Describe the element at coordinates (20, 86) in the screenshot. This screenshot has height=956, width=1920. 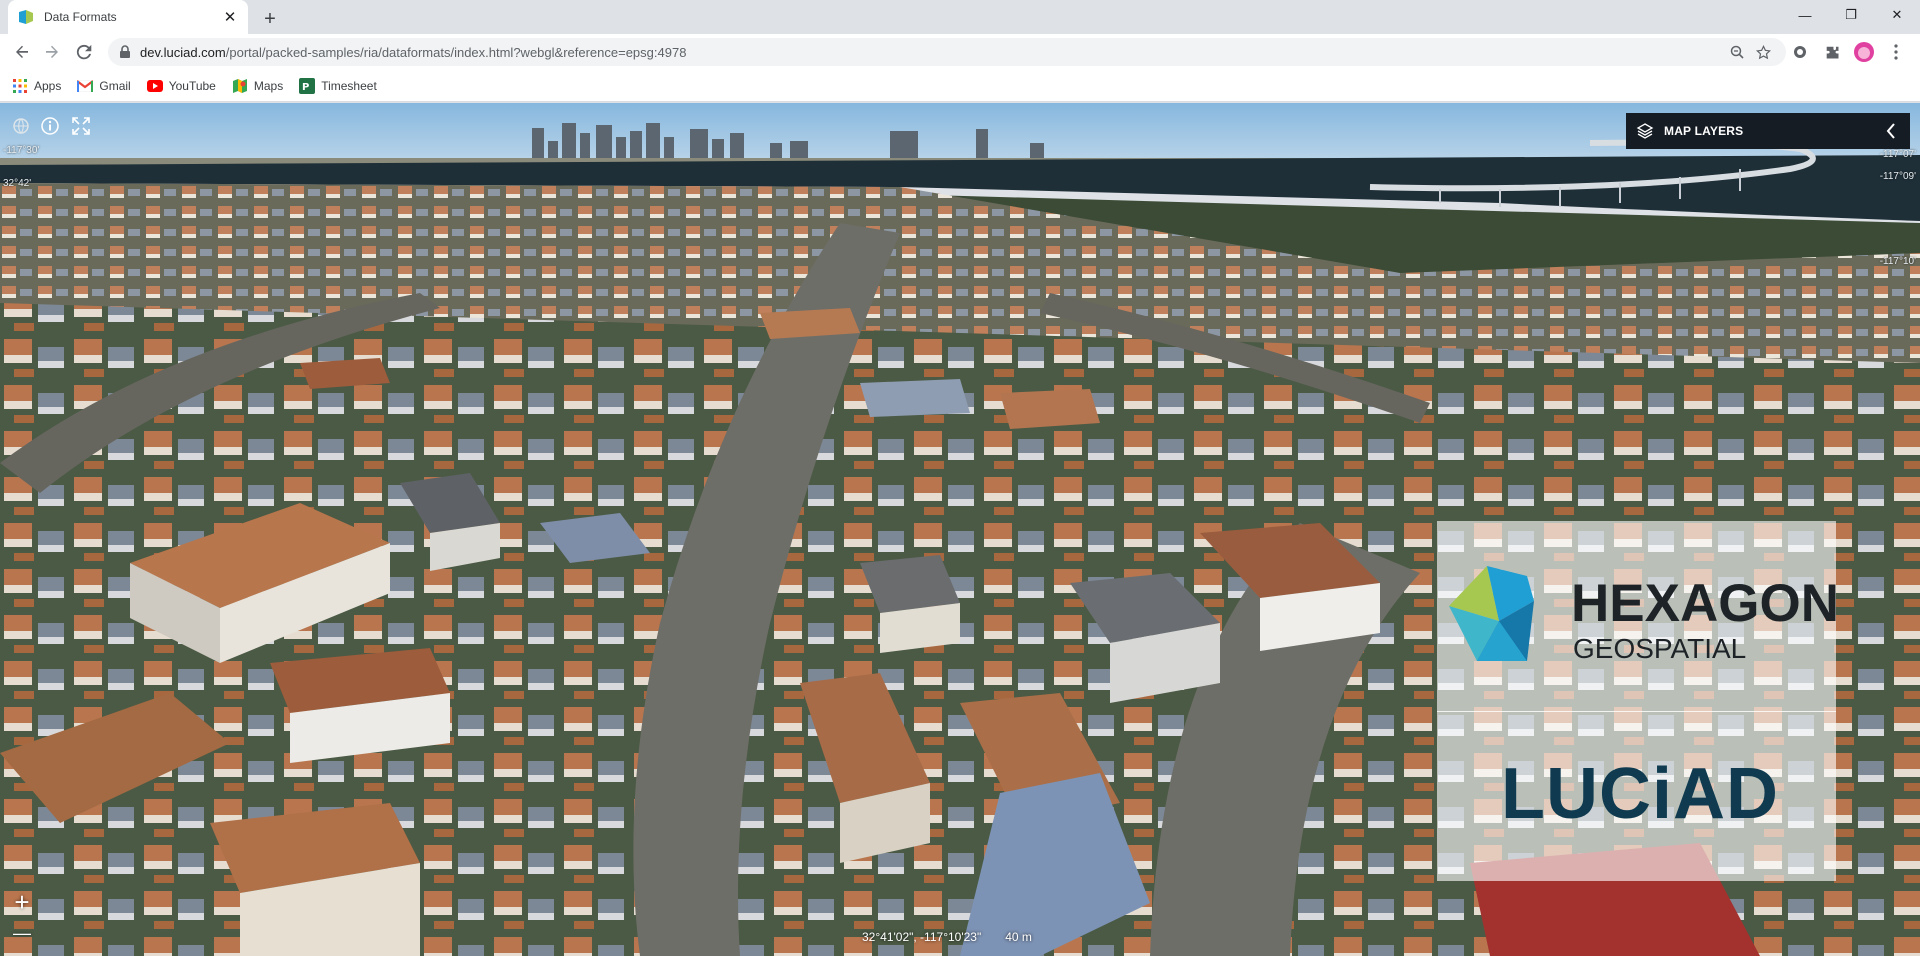
I see `apps-grid-icon` at that location.